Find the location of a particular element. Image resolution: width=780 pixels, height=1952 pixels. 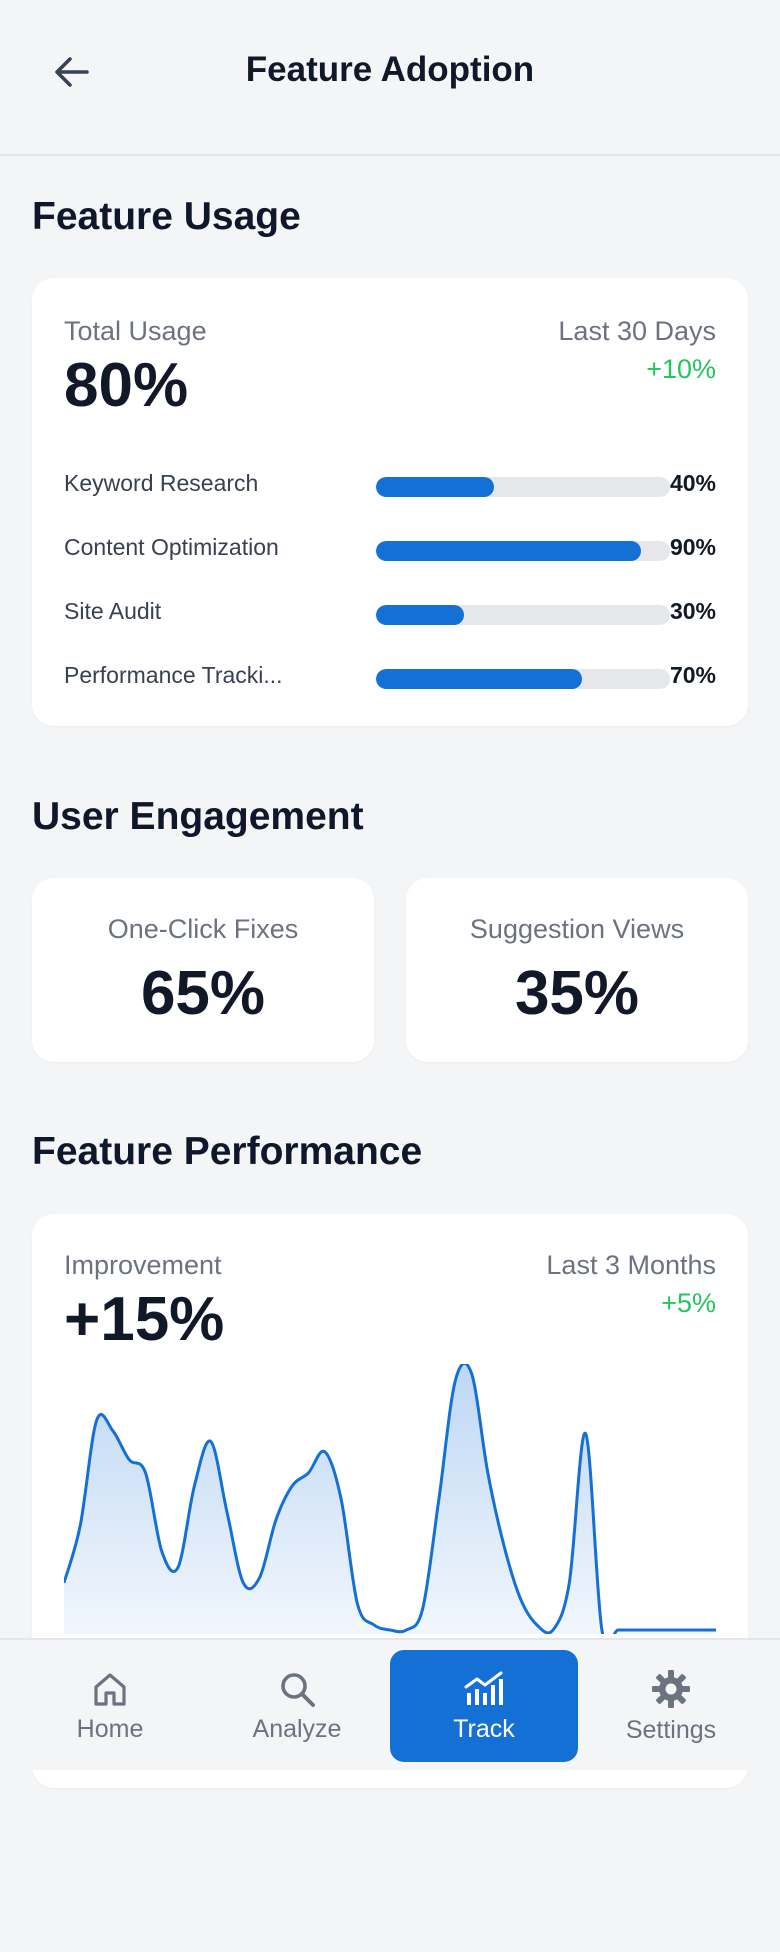

bottom-nav: Home Analyze Track Settings is located at coordinates (390, 1704).